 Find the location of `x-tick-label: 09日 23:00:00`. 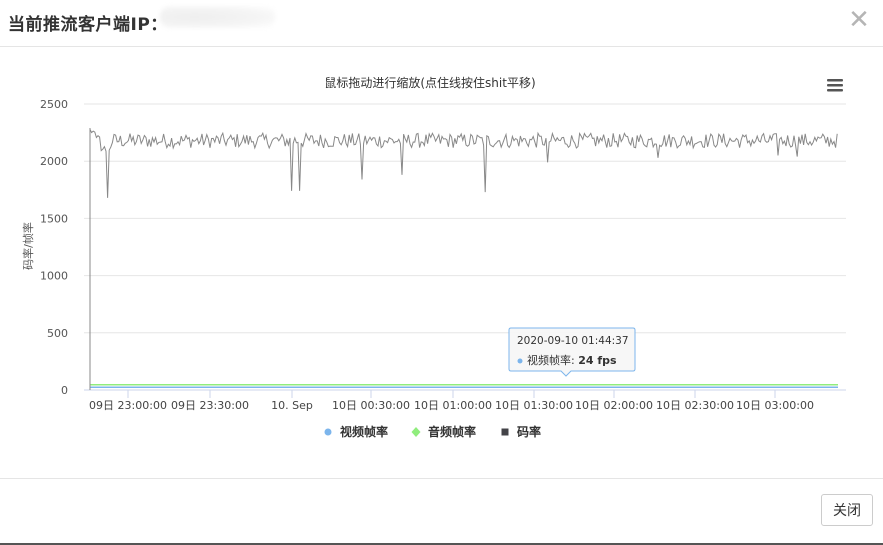

x-tick-label: 09日 23:00:00 is located at coordinates (128, 405).